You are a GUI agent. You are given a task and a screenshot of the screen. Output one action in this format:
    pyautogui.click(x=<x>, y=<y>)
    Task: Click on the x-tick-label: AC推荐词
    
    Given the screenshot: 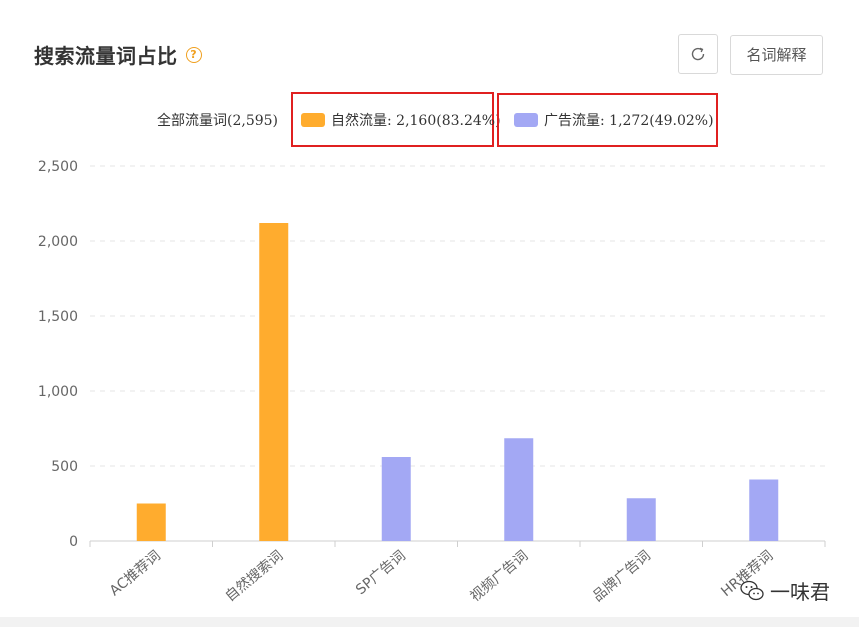 What is the action you would take?
    pyautogui.click(x=135, y=574)
    